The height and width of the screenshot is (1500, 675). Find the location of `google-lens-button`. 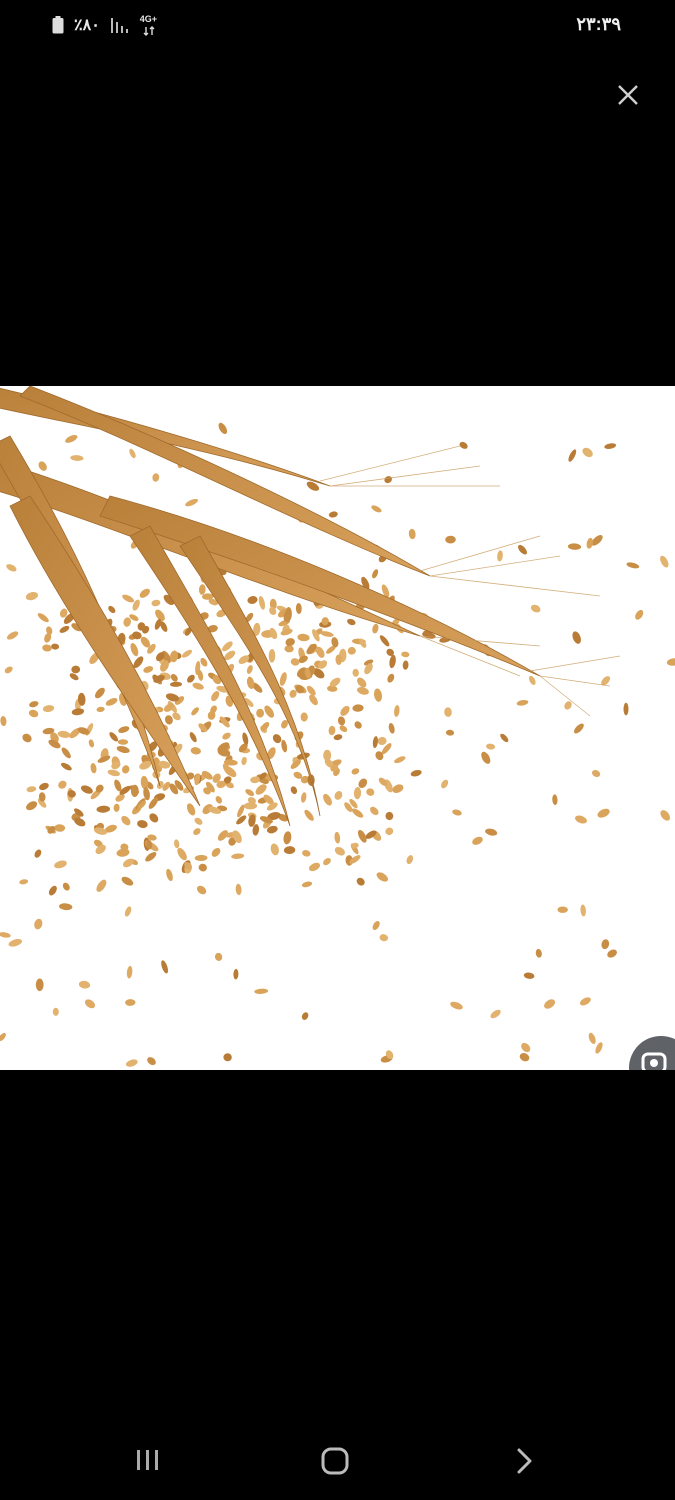

google-lens-button is located at coordinates (652, 1053).